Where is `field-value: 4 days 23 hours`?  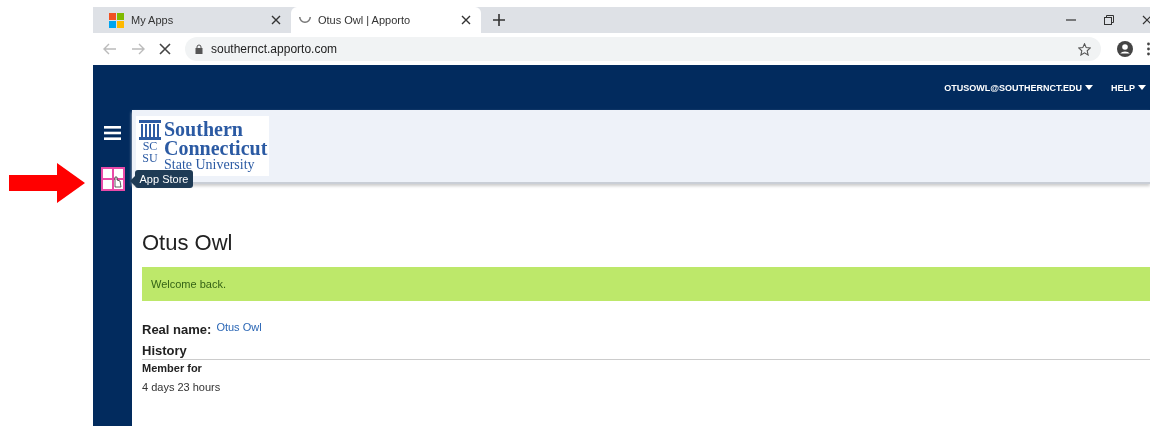 field-value: 4 days 23 hours is located at coordinates (182, 387).